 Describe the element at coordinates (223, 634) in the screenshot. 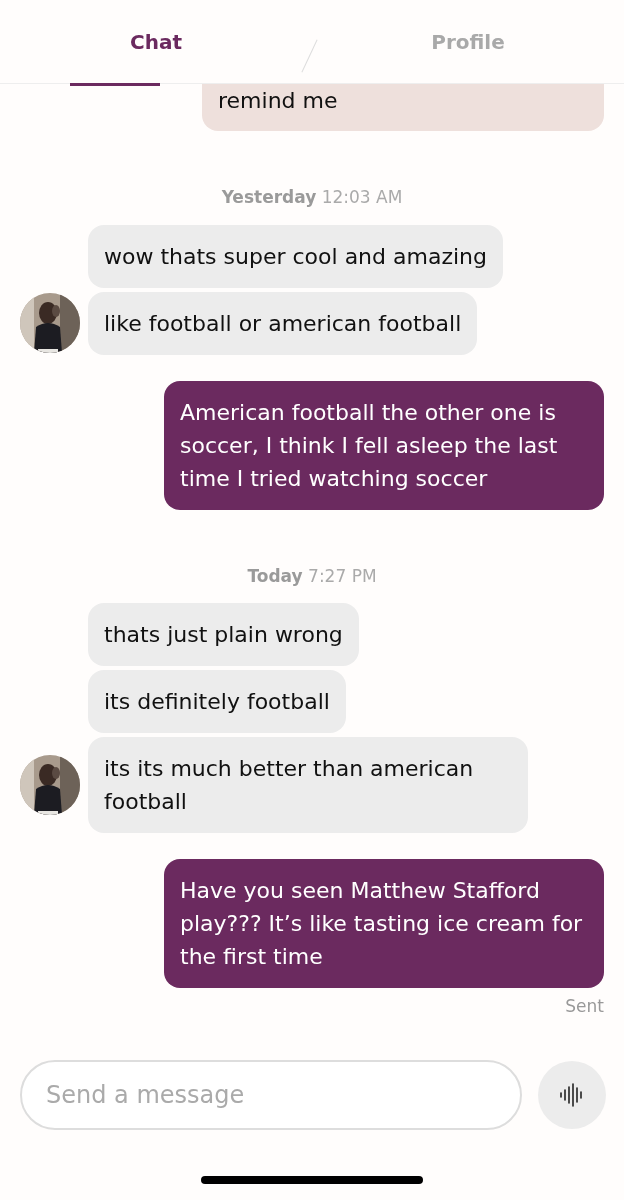

I see `message-bubble: thats just plain wrong` at that location.